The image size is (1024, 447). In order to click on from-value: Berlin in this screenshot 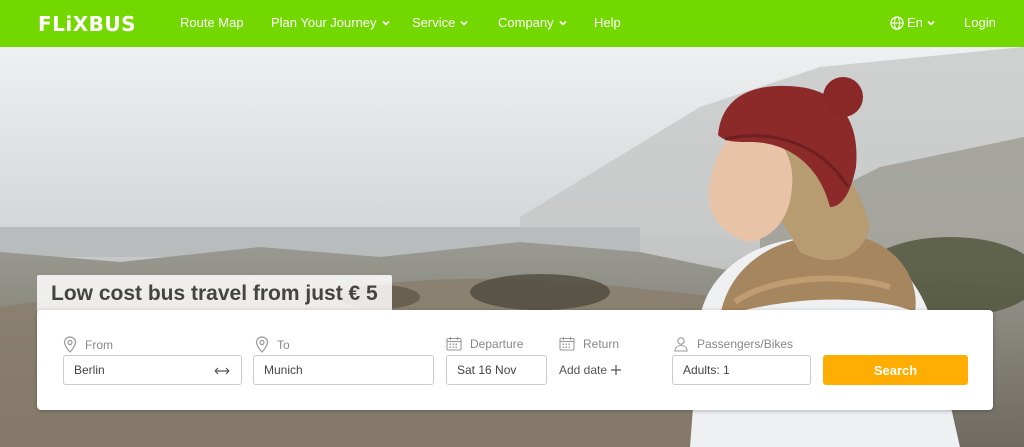, I will do `click(89, 370)`.